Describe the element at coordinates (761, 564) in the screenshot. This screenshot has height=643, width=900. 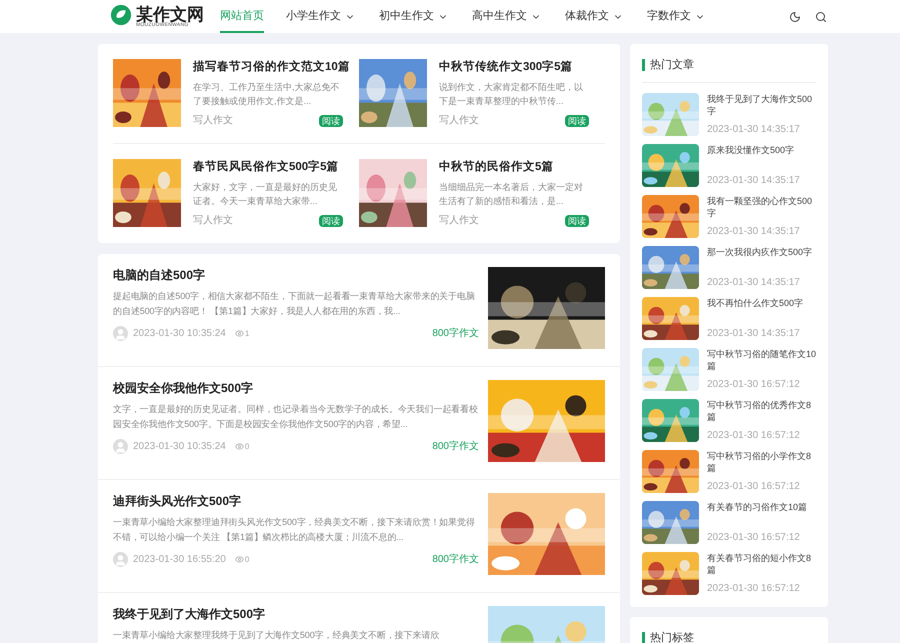
I see `hot-article-title: 有关春节习俗的短小作文8篇` at that location.